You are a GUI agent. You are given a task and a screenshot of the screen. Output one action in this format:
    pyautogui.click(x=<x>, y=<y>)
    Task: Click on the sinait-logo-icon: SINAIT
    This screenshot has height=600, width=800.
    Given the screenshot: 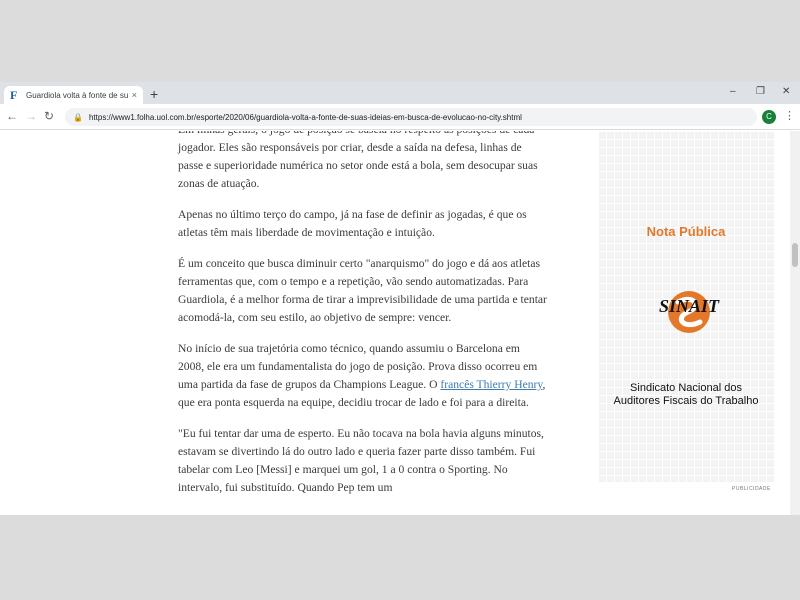 What is the action you would take?
    pyautogui.click(x=689, y=312)
    